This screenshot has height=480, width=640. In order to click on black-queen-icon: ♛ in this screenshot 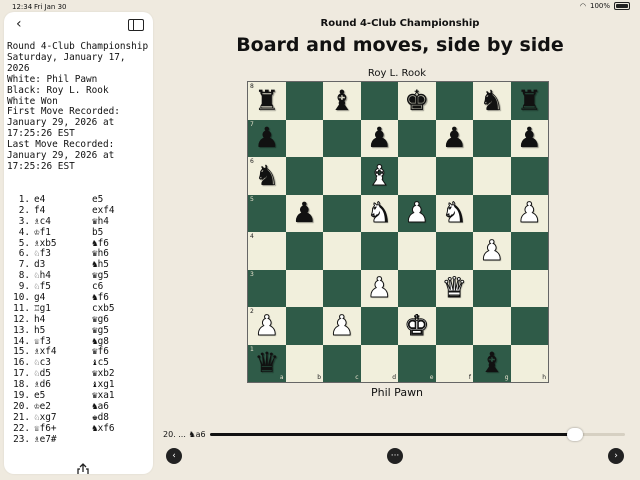, I will do `click(266, 363)`.